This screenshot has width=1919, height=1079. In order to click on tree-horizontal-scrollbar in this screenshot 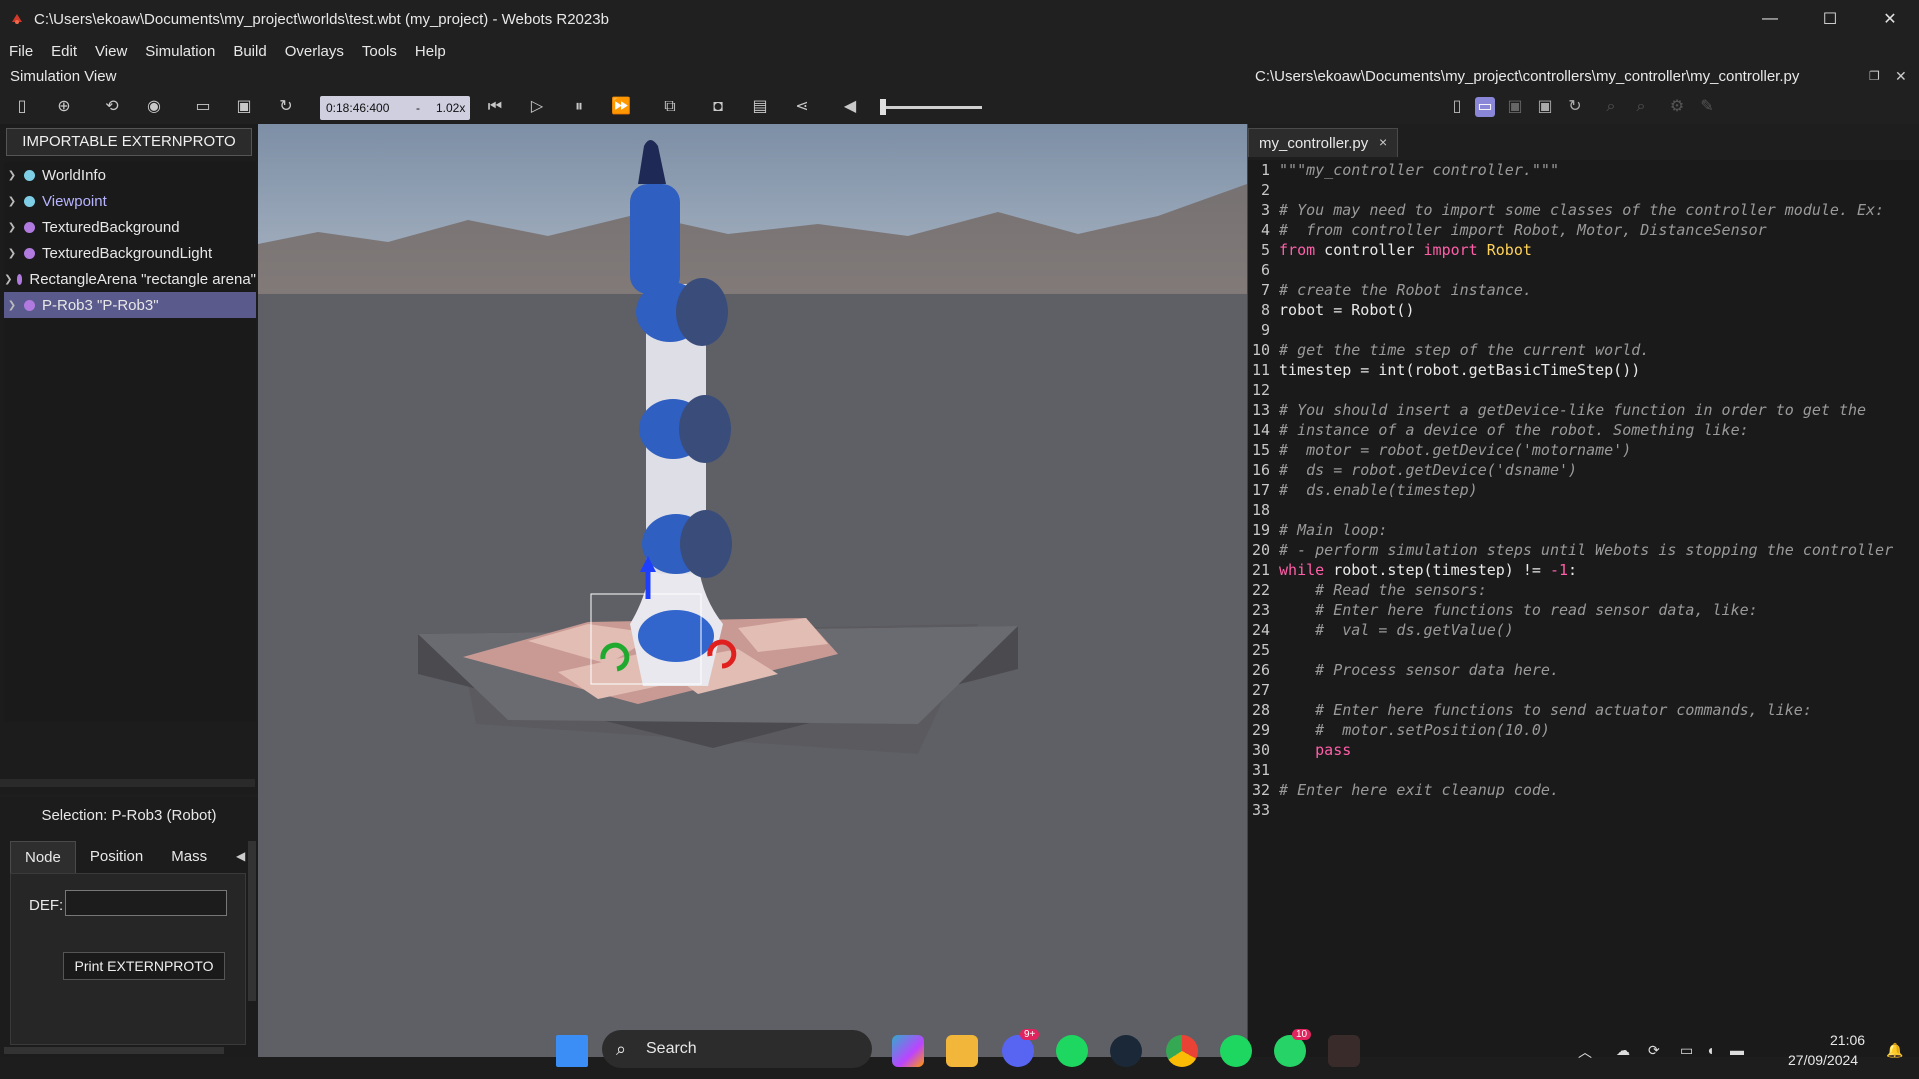, I will do `click(127, 783)`.